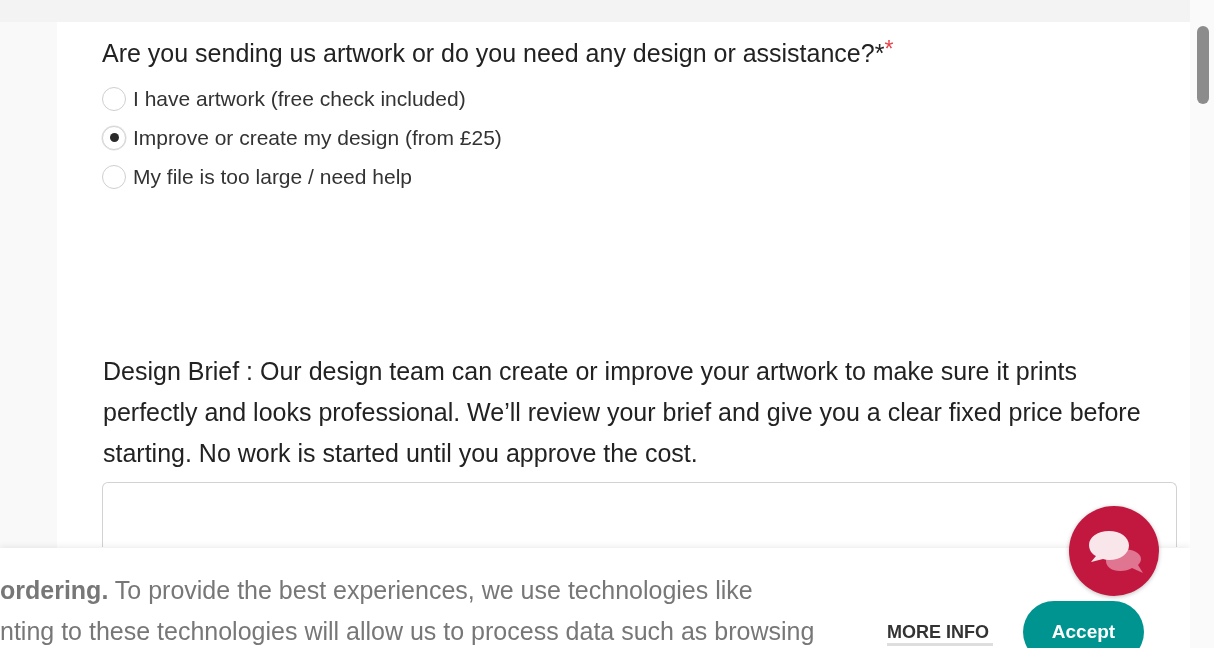  I want to click on more-info-link: MORE INFO, so click(940, 633).